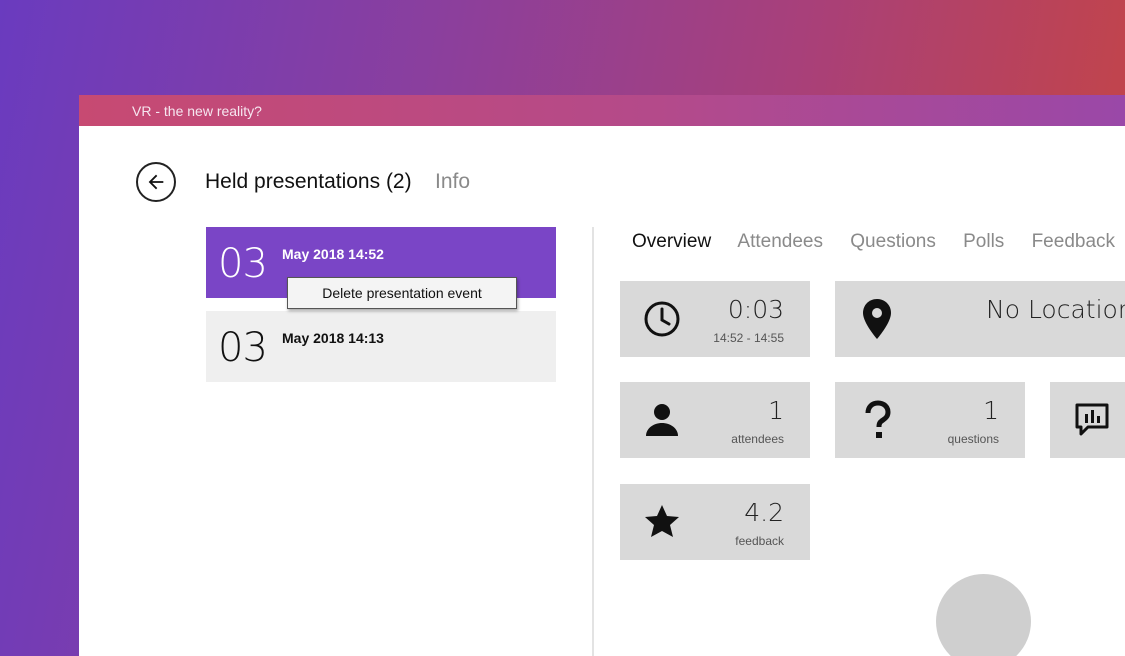 The height and width of the screenshot is (656, 1125). I want to click on location-tile: No Location set, so click(980, 319).